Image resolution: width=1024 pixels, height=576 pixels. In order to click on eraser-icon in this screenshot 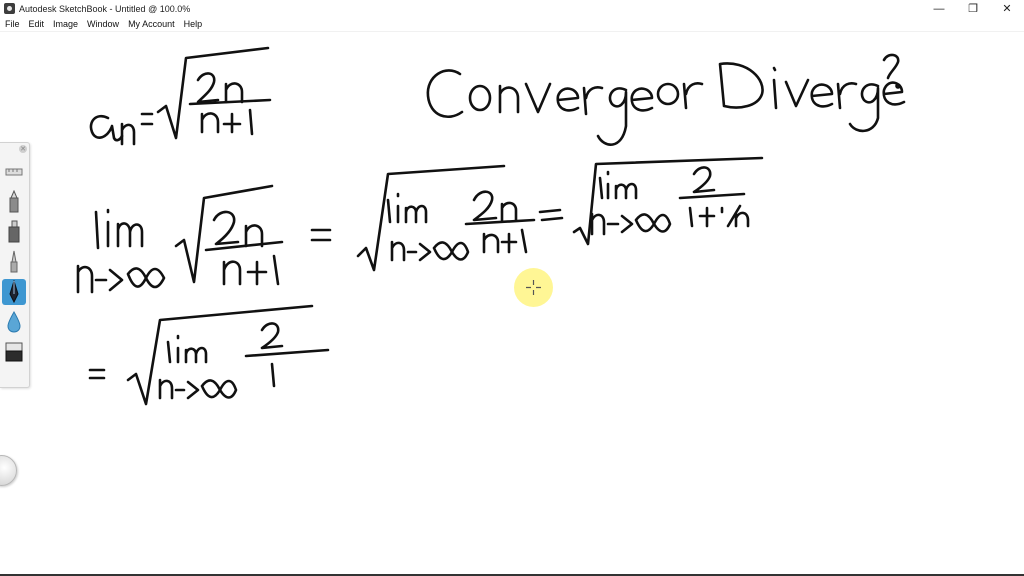, I will do `click(14, 352)`.